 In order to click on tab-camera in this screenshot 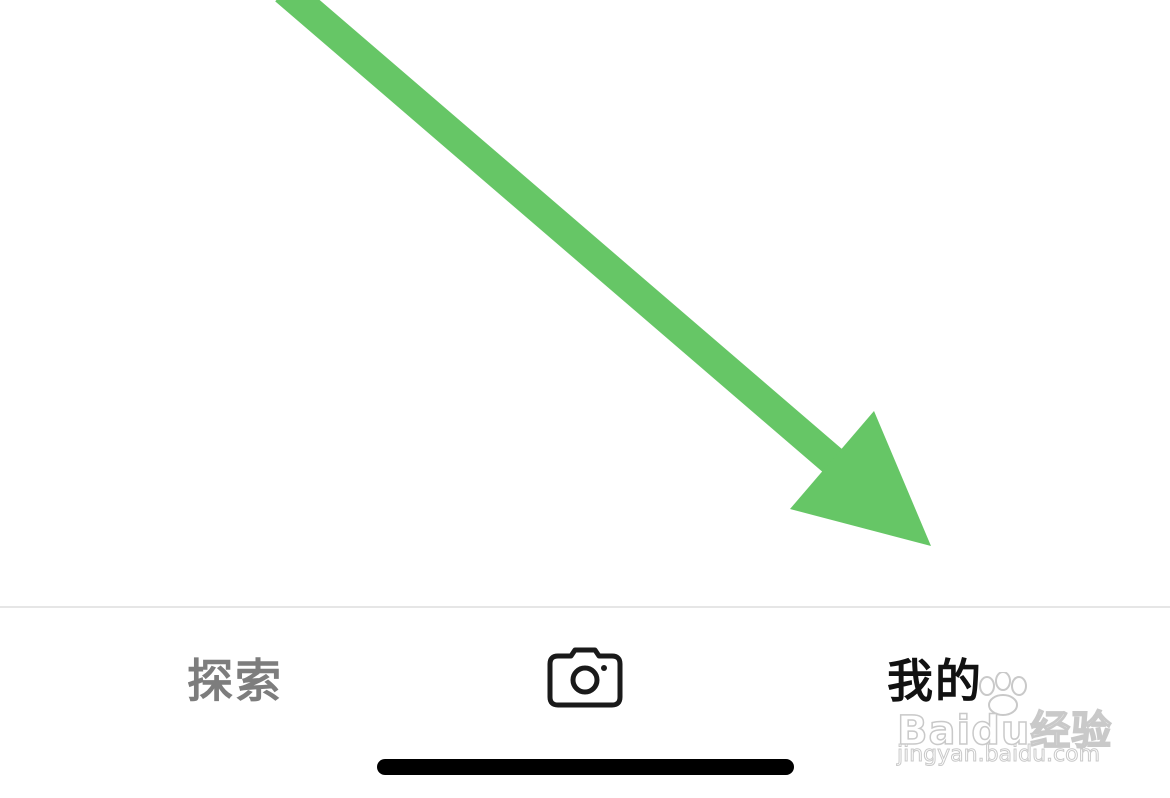, I will do `click(585, 678)`.